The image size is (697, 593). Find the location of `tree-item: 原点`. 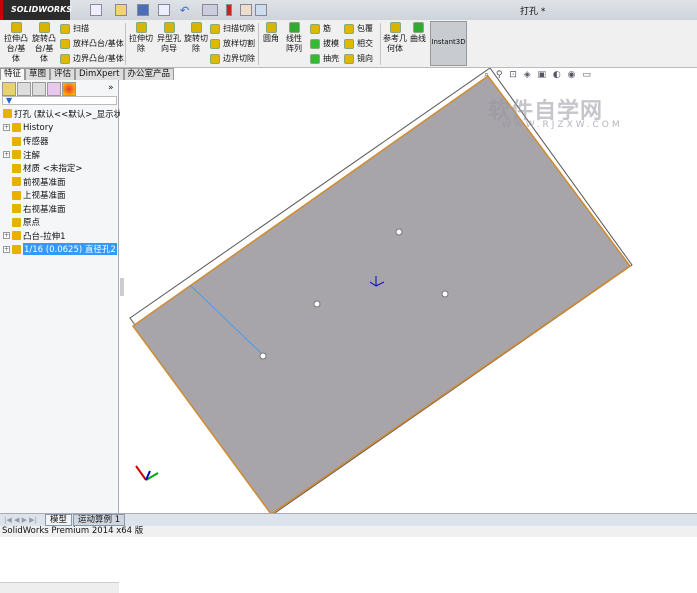

tree-item: 原点 is located at coordinates (21, 222).